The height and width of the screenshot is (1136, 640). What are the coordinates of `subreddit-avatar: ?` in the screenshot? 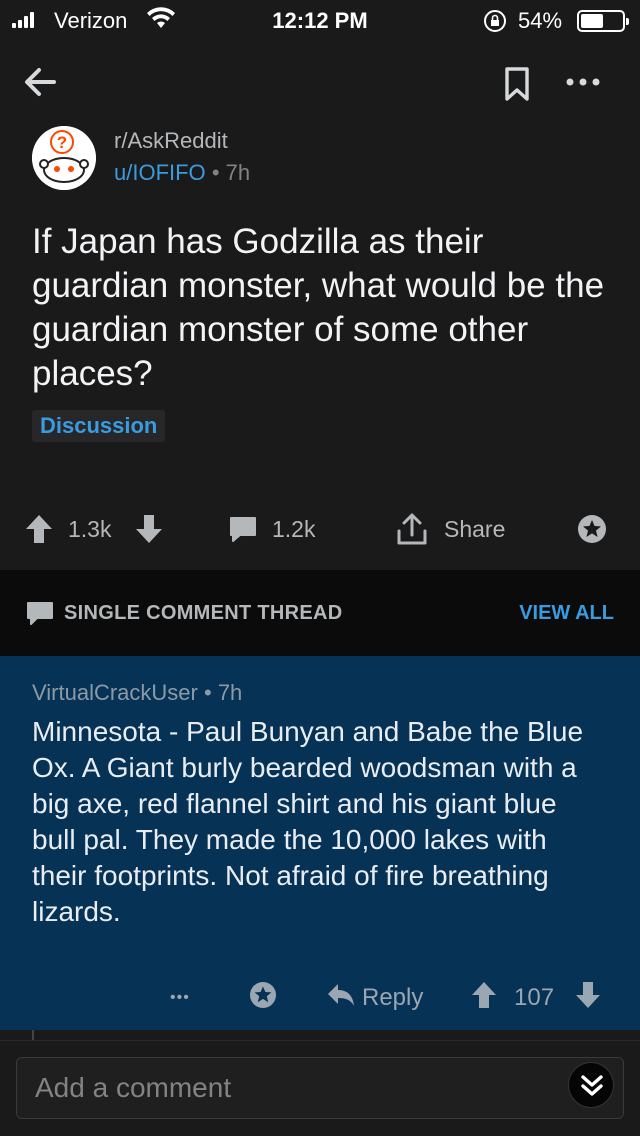 It's located at (64, 158).